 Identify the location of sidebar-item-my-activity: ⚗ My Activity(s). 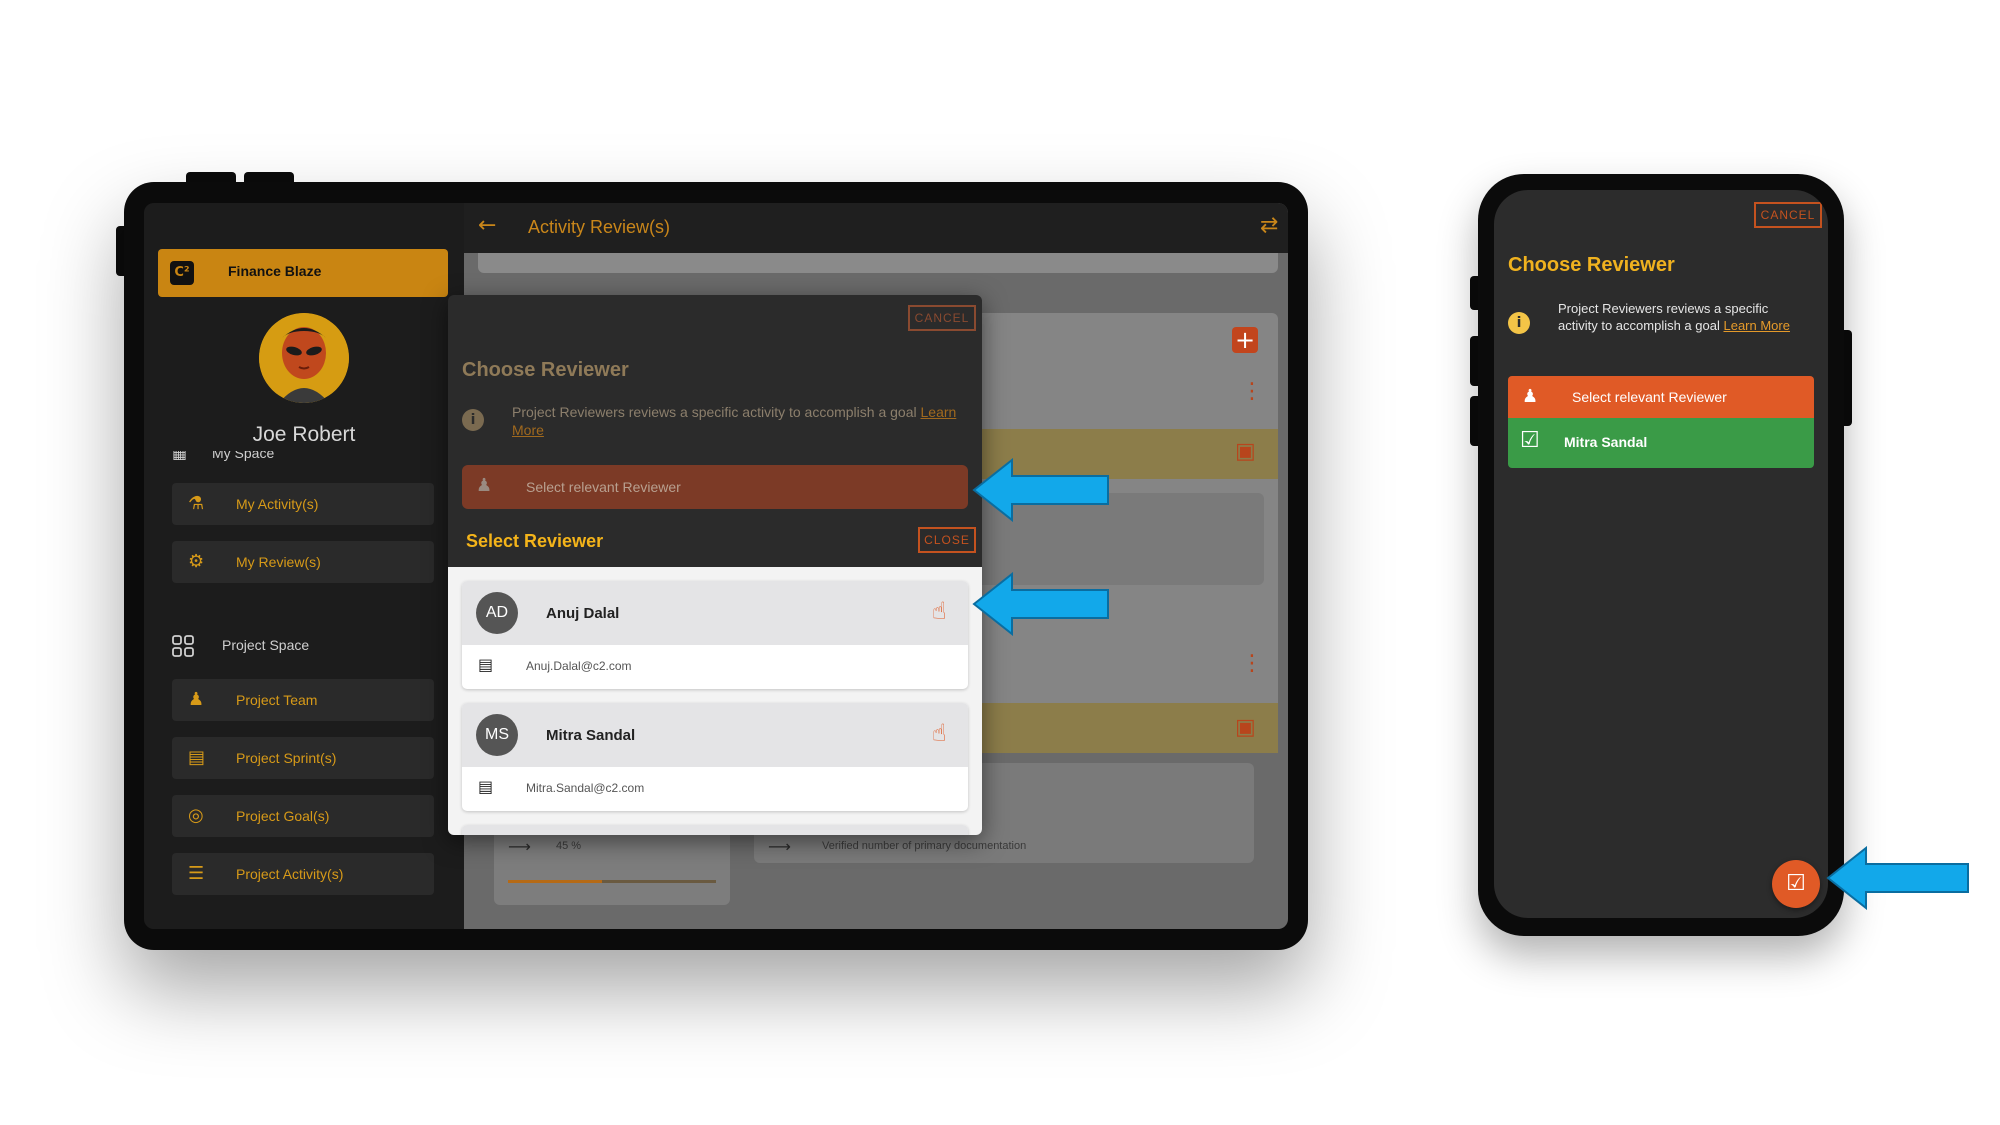
(303, 504).